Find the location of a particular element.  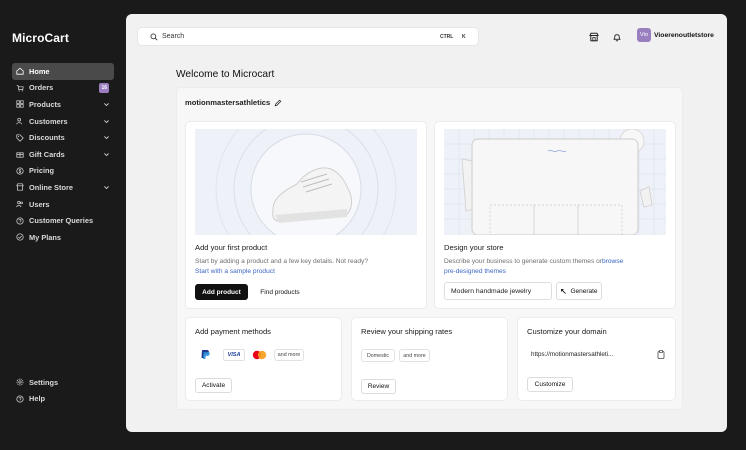

payment-more-chip: and more is located at coordinates (289, 355).